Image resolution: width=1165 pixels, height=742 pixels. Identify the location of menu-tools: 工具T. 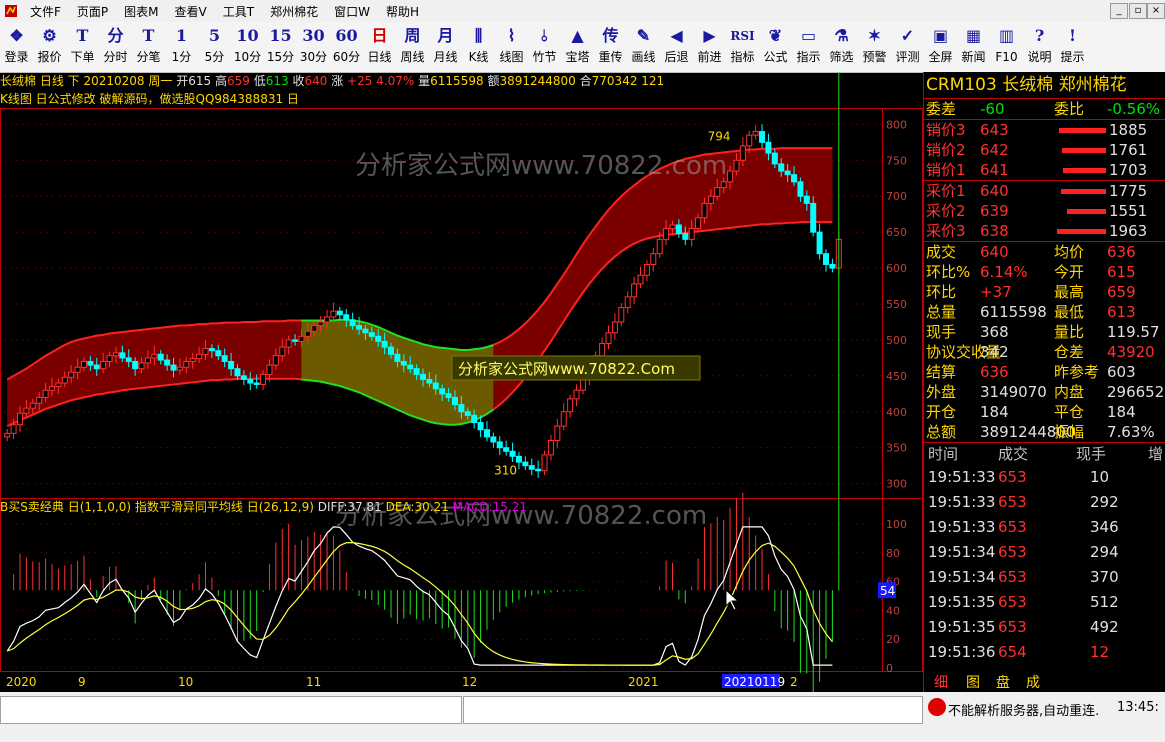
(238, 11).